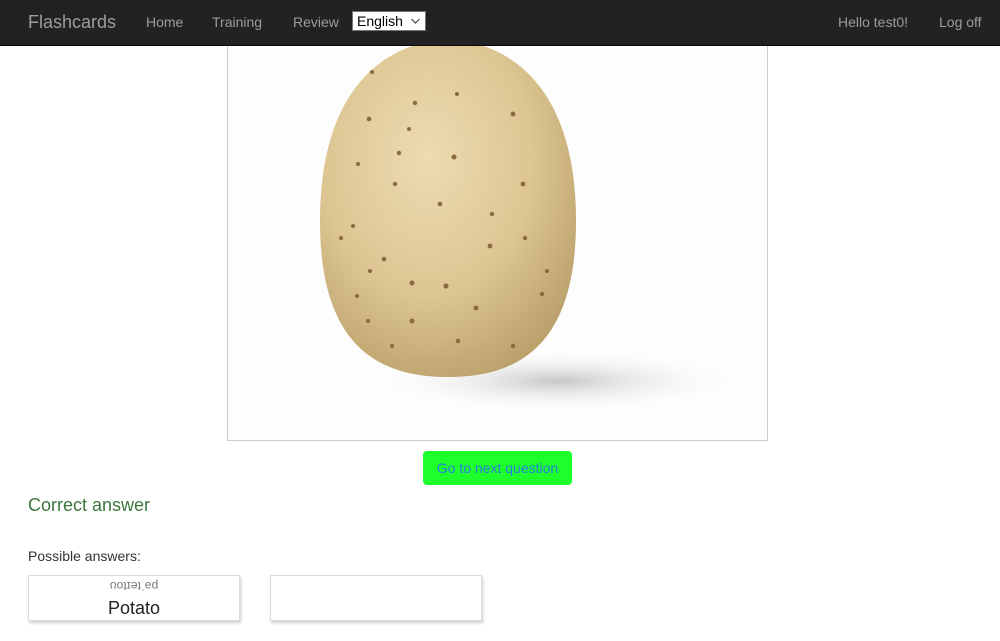 The height and width of the screenshot is (641, 1000). What do you see at coordinates (134, 608) in the screenshot?
I see `answer-word: Potato` at bounding box center [134, 608].